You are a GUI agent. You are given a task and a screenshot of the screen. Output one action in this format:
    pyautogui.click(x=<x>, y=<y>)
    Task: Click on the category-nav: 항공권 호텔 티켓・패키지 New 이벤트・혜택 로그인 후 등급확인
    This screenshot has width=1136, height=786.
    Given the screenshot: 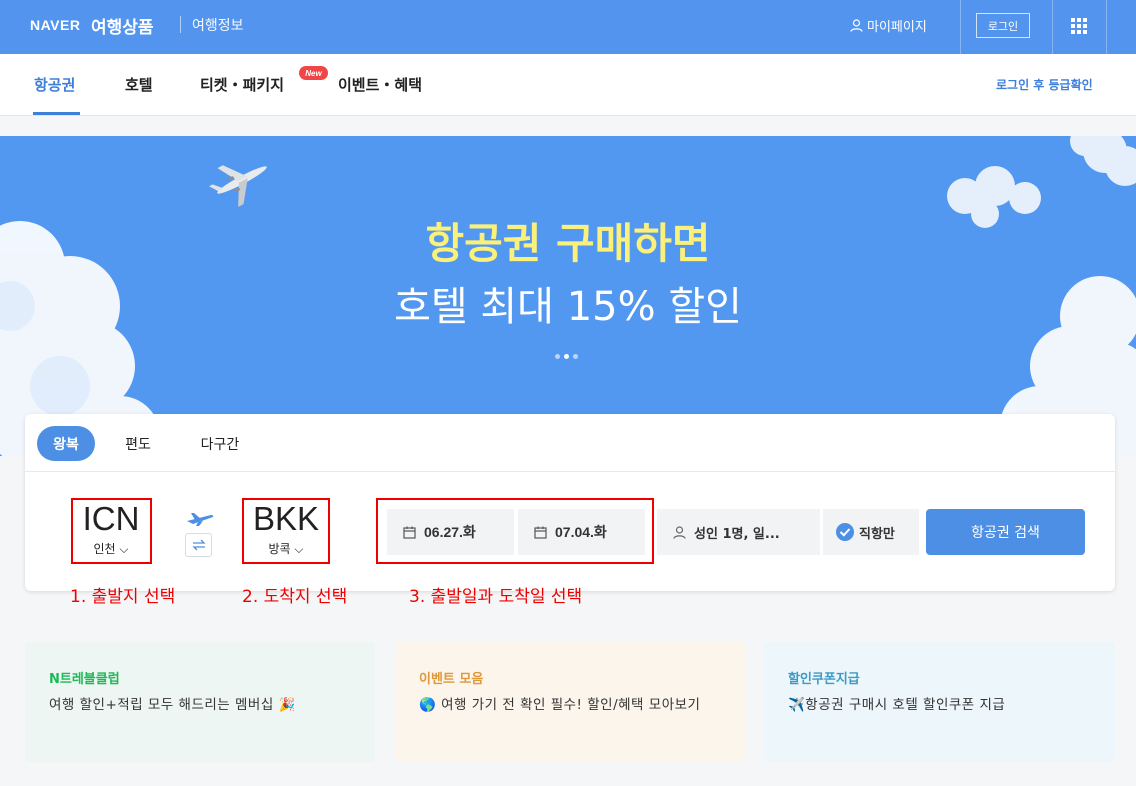 What is the action you would take?
    pyautogui.click(x=568, y=85)
    